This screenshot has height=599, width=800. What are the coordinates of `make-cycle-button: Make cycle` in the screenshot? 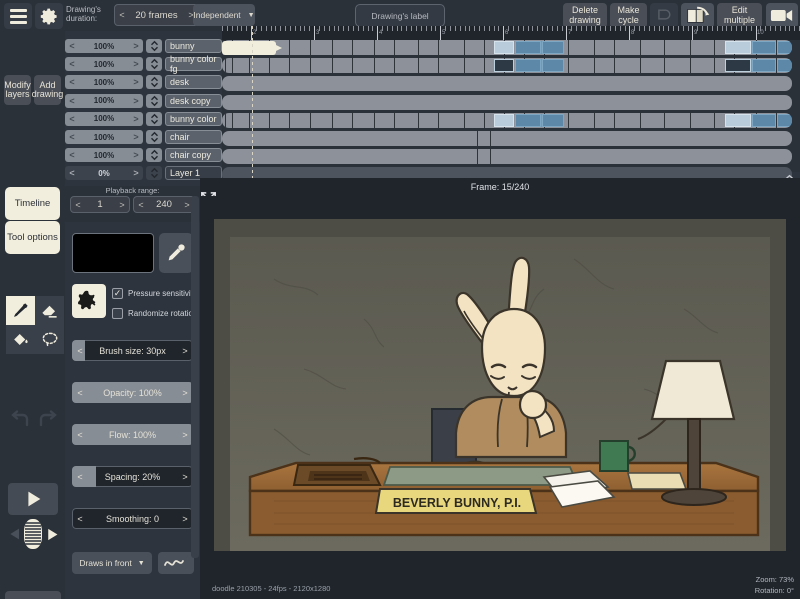 It's located at (628, 15).